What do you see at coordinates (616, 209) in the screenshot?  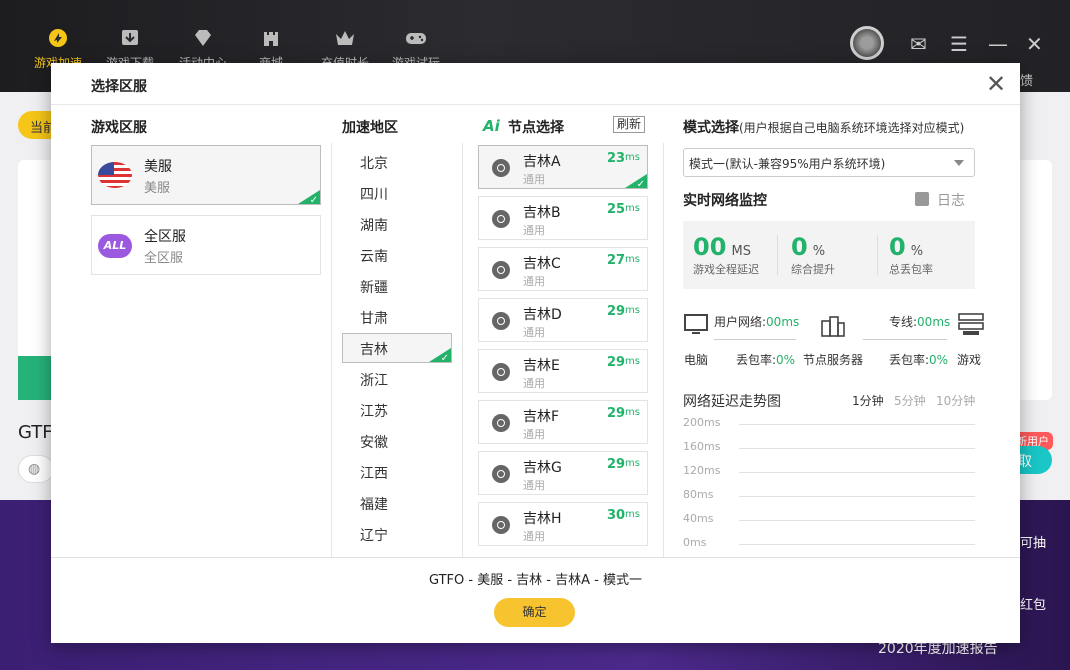 I see `node-ping: 25` at bounding box center [616, 209].